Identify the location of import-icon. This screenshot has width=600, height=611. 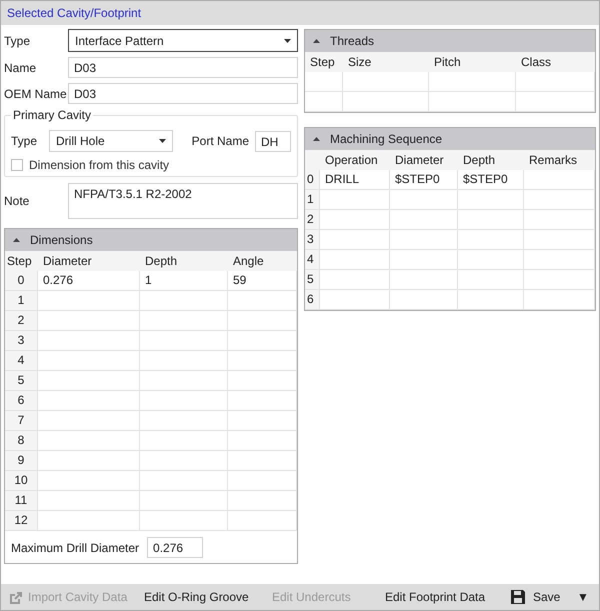
(16, 597).